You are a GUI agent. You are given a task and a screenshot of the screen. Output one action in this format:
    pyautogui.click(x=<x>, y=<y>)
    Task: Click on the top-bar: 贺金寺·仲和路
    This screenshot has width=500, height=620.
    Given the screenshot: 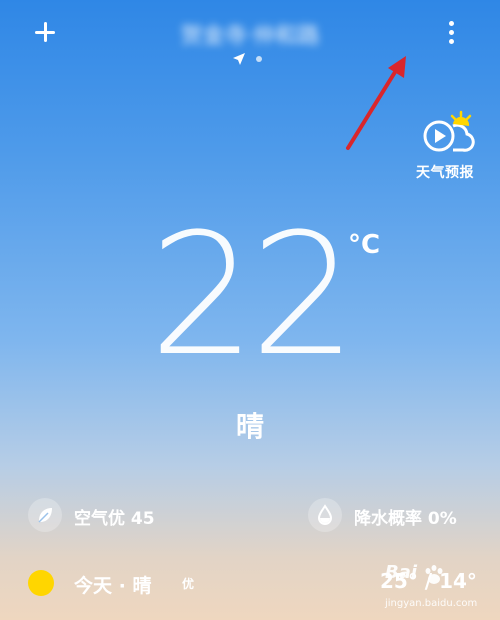 What is the action you would take?
    pyautogui.click(x=250, y=35)
    